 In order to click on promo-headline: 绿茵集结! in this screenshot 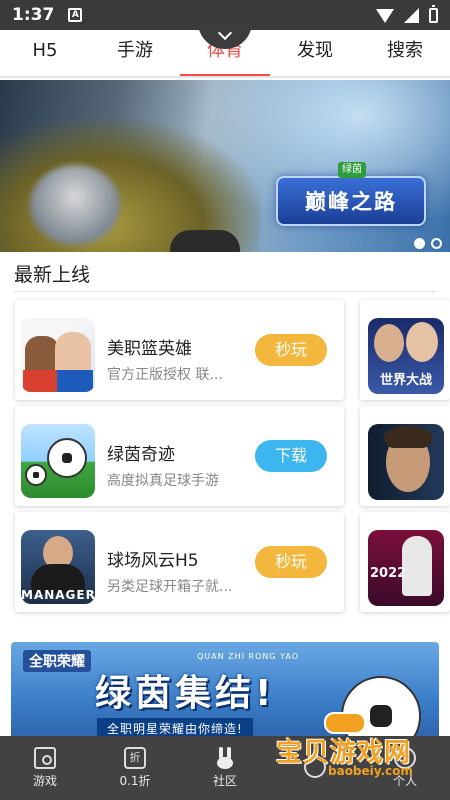, I will do `click(185, 693)`.